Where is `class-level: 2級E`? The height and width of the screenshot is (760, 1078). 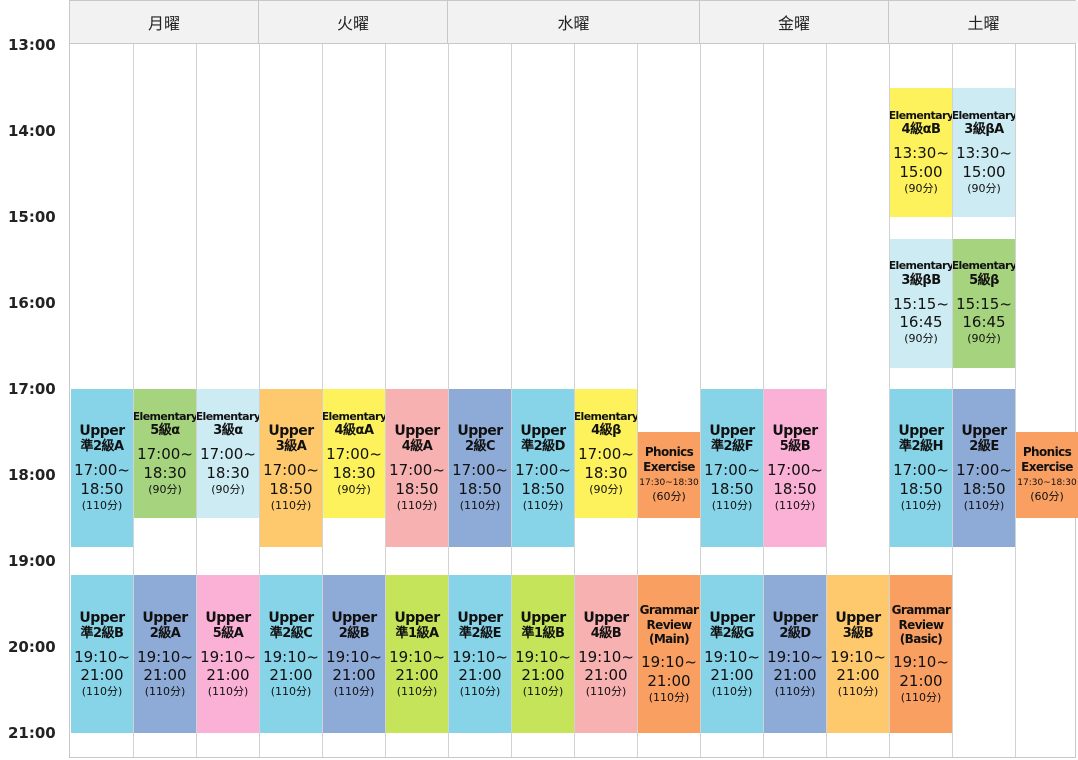 class-level: 2級E is located at coordinates (984, 447).